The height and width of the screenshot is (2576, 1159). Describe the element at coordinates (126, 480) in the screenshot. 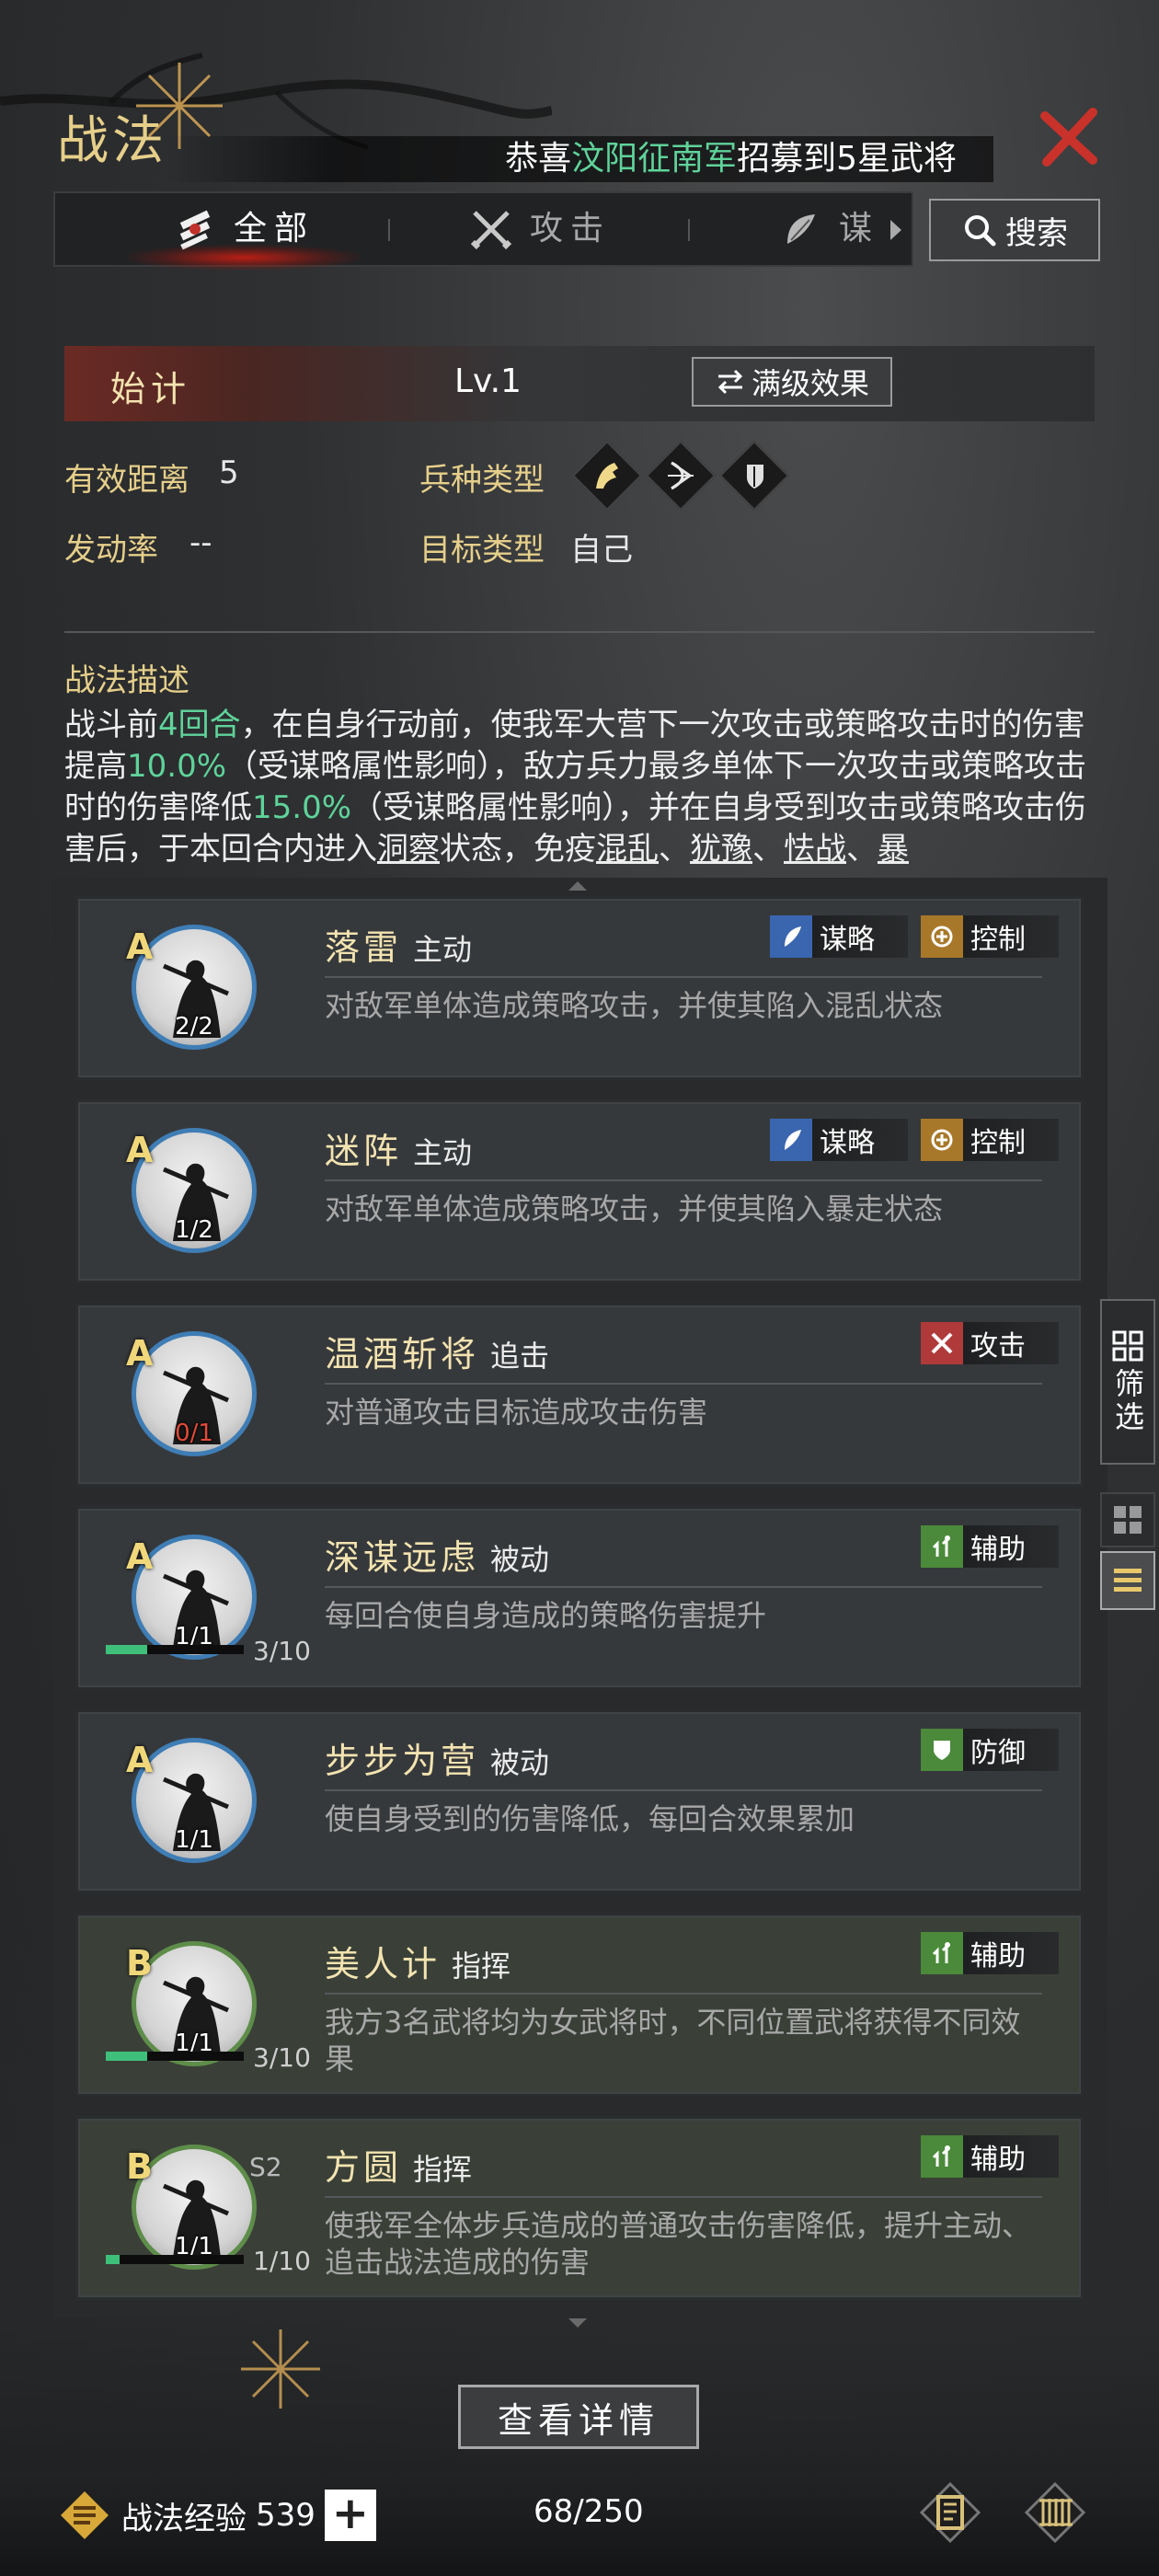

I see `range-label: 有效距离` at that location.